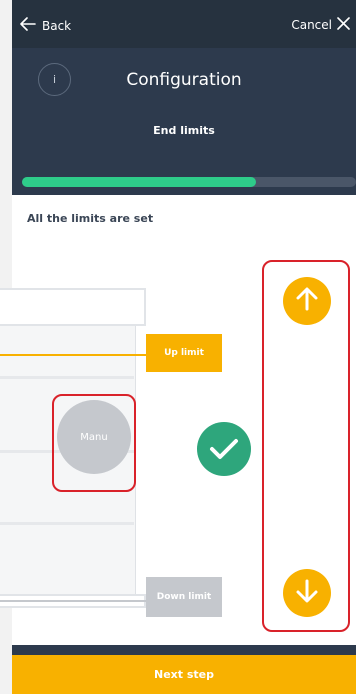  I want to click on arrow-left-icon, so click(28, 25).